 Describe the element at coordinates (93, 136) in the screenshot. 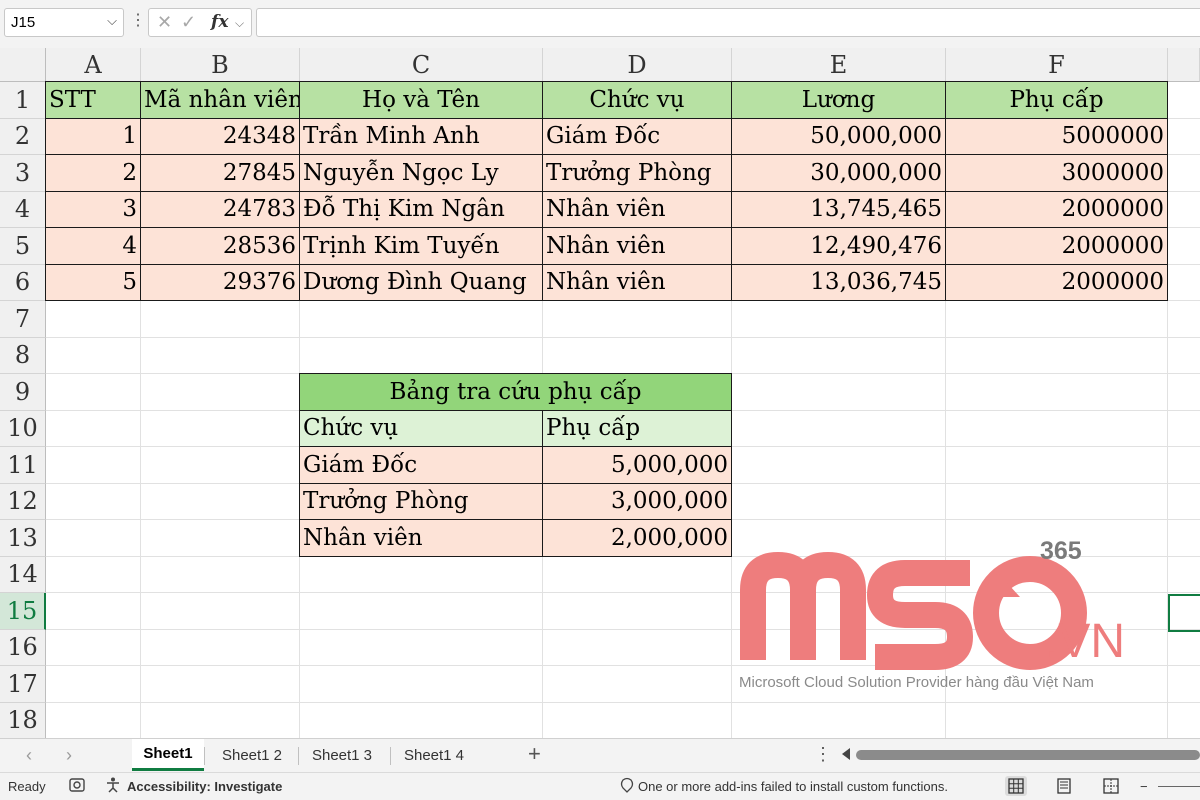

I see `table-cell: 1` at that location.